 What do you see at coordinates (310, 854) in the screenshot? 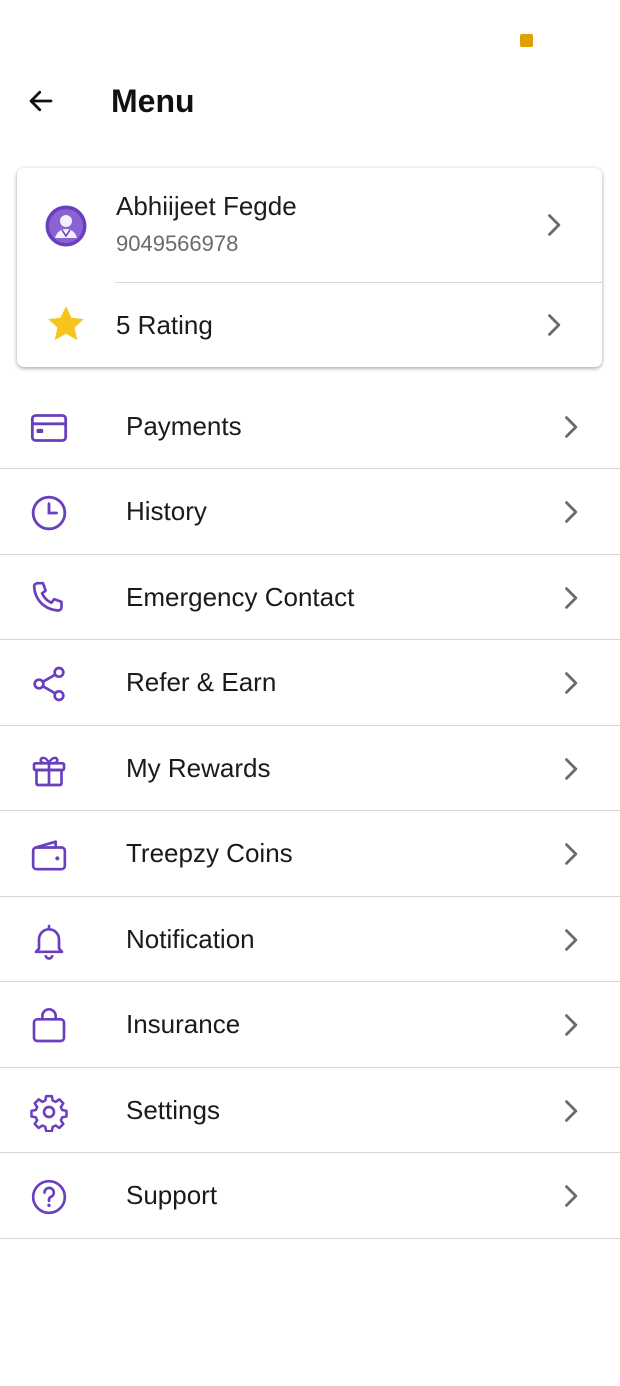
I see `menu-item-treepzy-coins: Treepzy Coins` at bounding box center [310, 854].